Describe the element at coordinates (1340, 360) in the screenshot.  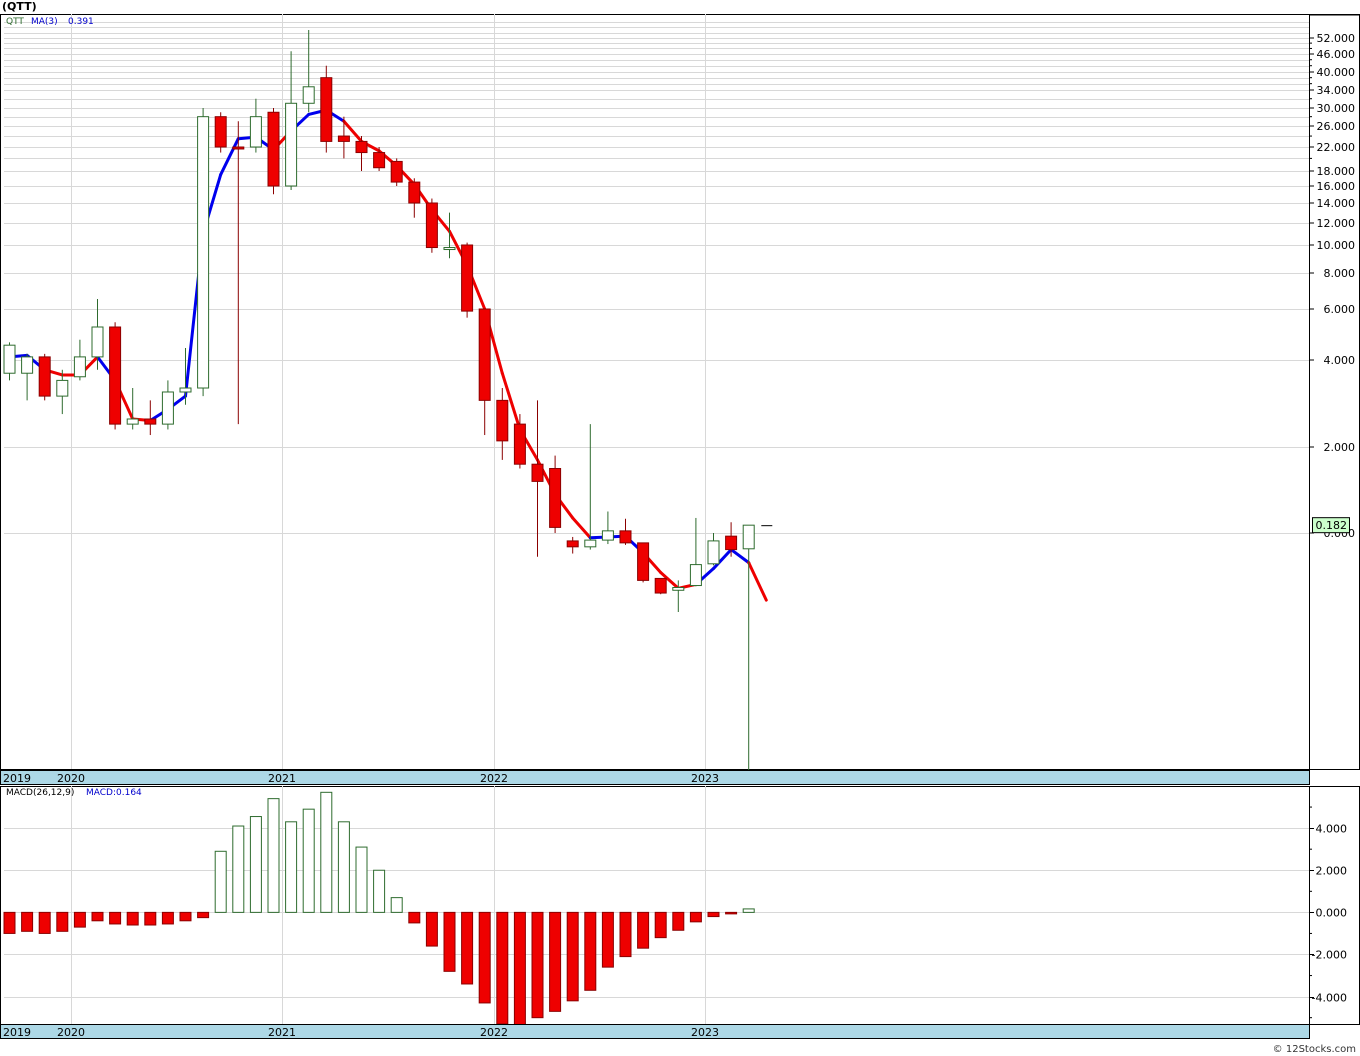
I see `price-tick-label: 4.000` at that location.